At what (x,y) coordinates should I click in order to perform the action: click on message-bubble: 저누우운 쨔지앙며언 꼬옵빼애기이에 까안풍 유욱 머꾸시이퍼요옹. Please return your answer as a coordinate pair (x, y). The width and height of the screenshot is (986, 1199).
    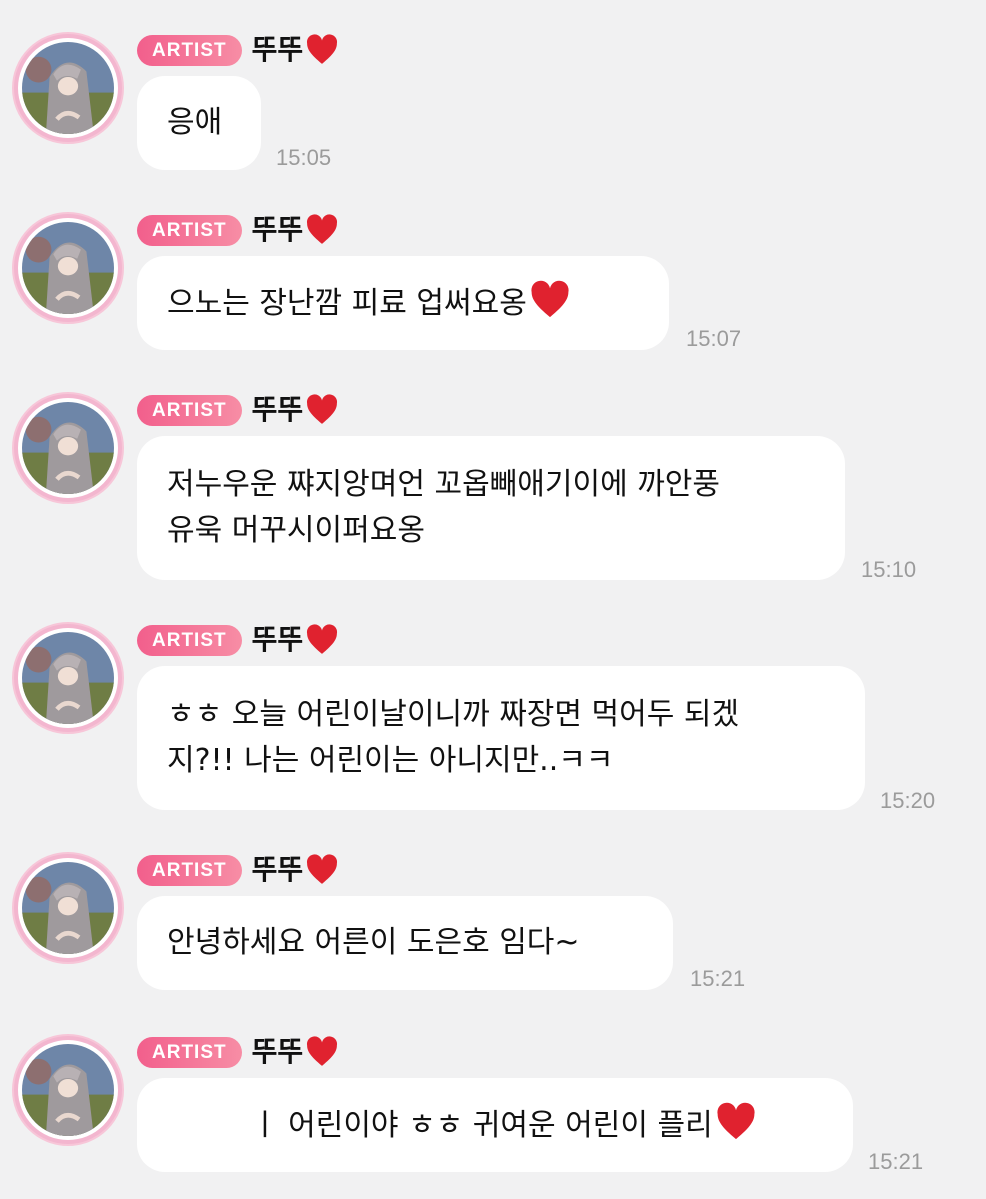
    Looking at the image, I should click on (491, 508).